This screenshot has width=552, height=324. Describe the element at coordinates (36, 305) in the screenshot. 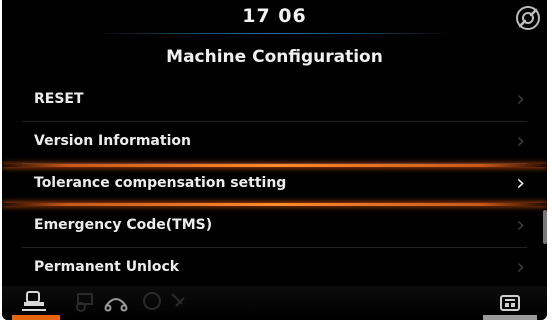

I see `tab-machine` at that location.